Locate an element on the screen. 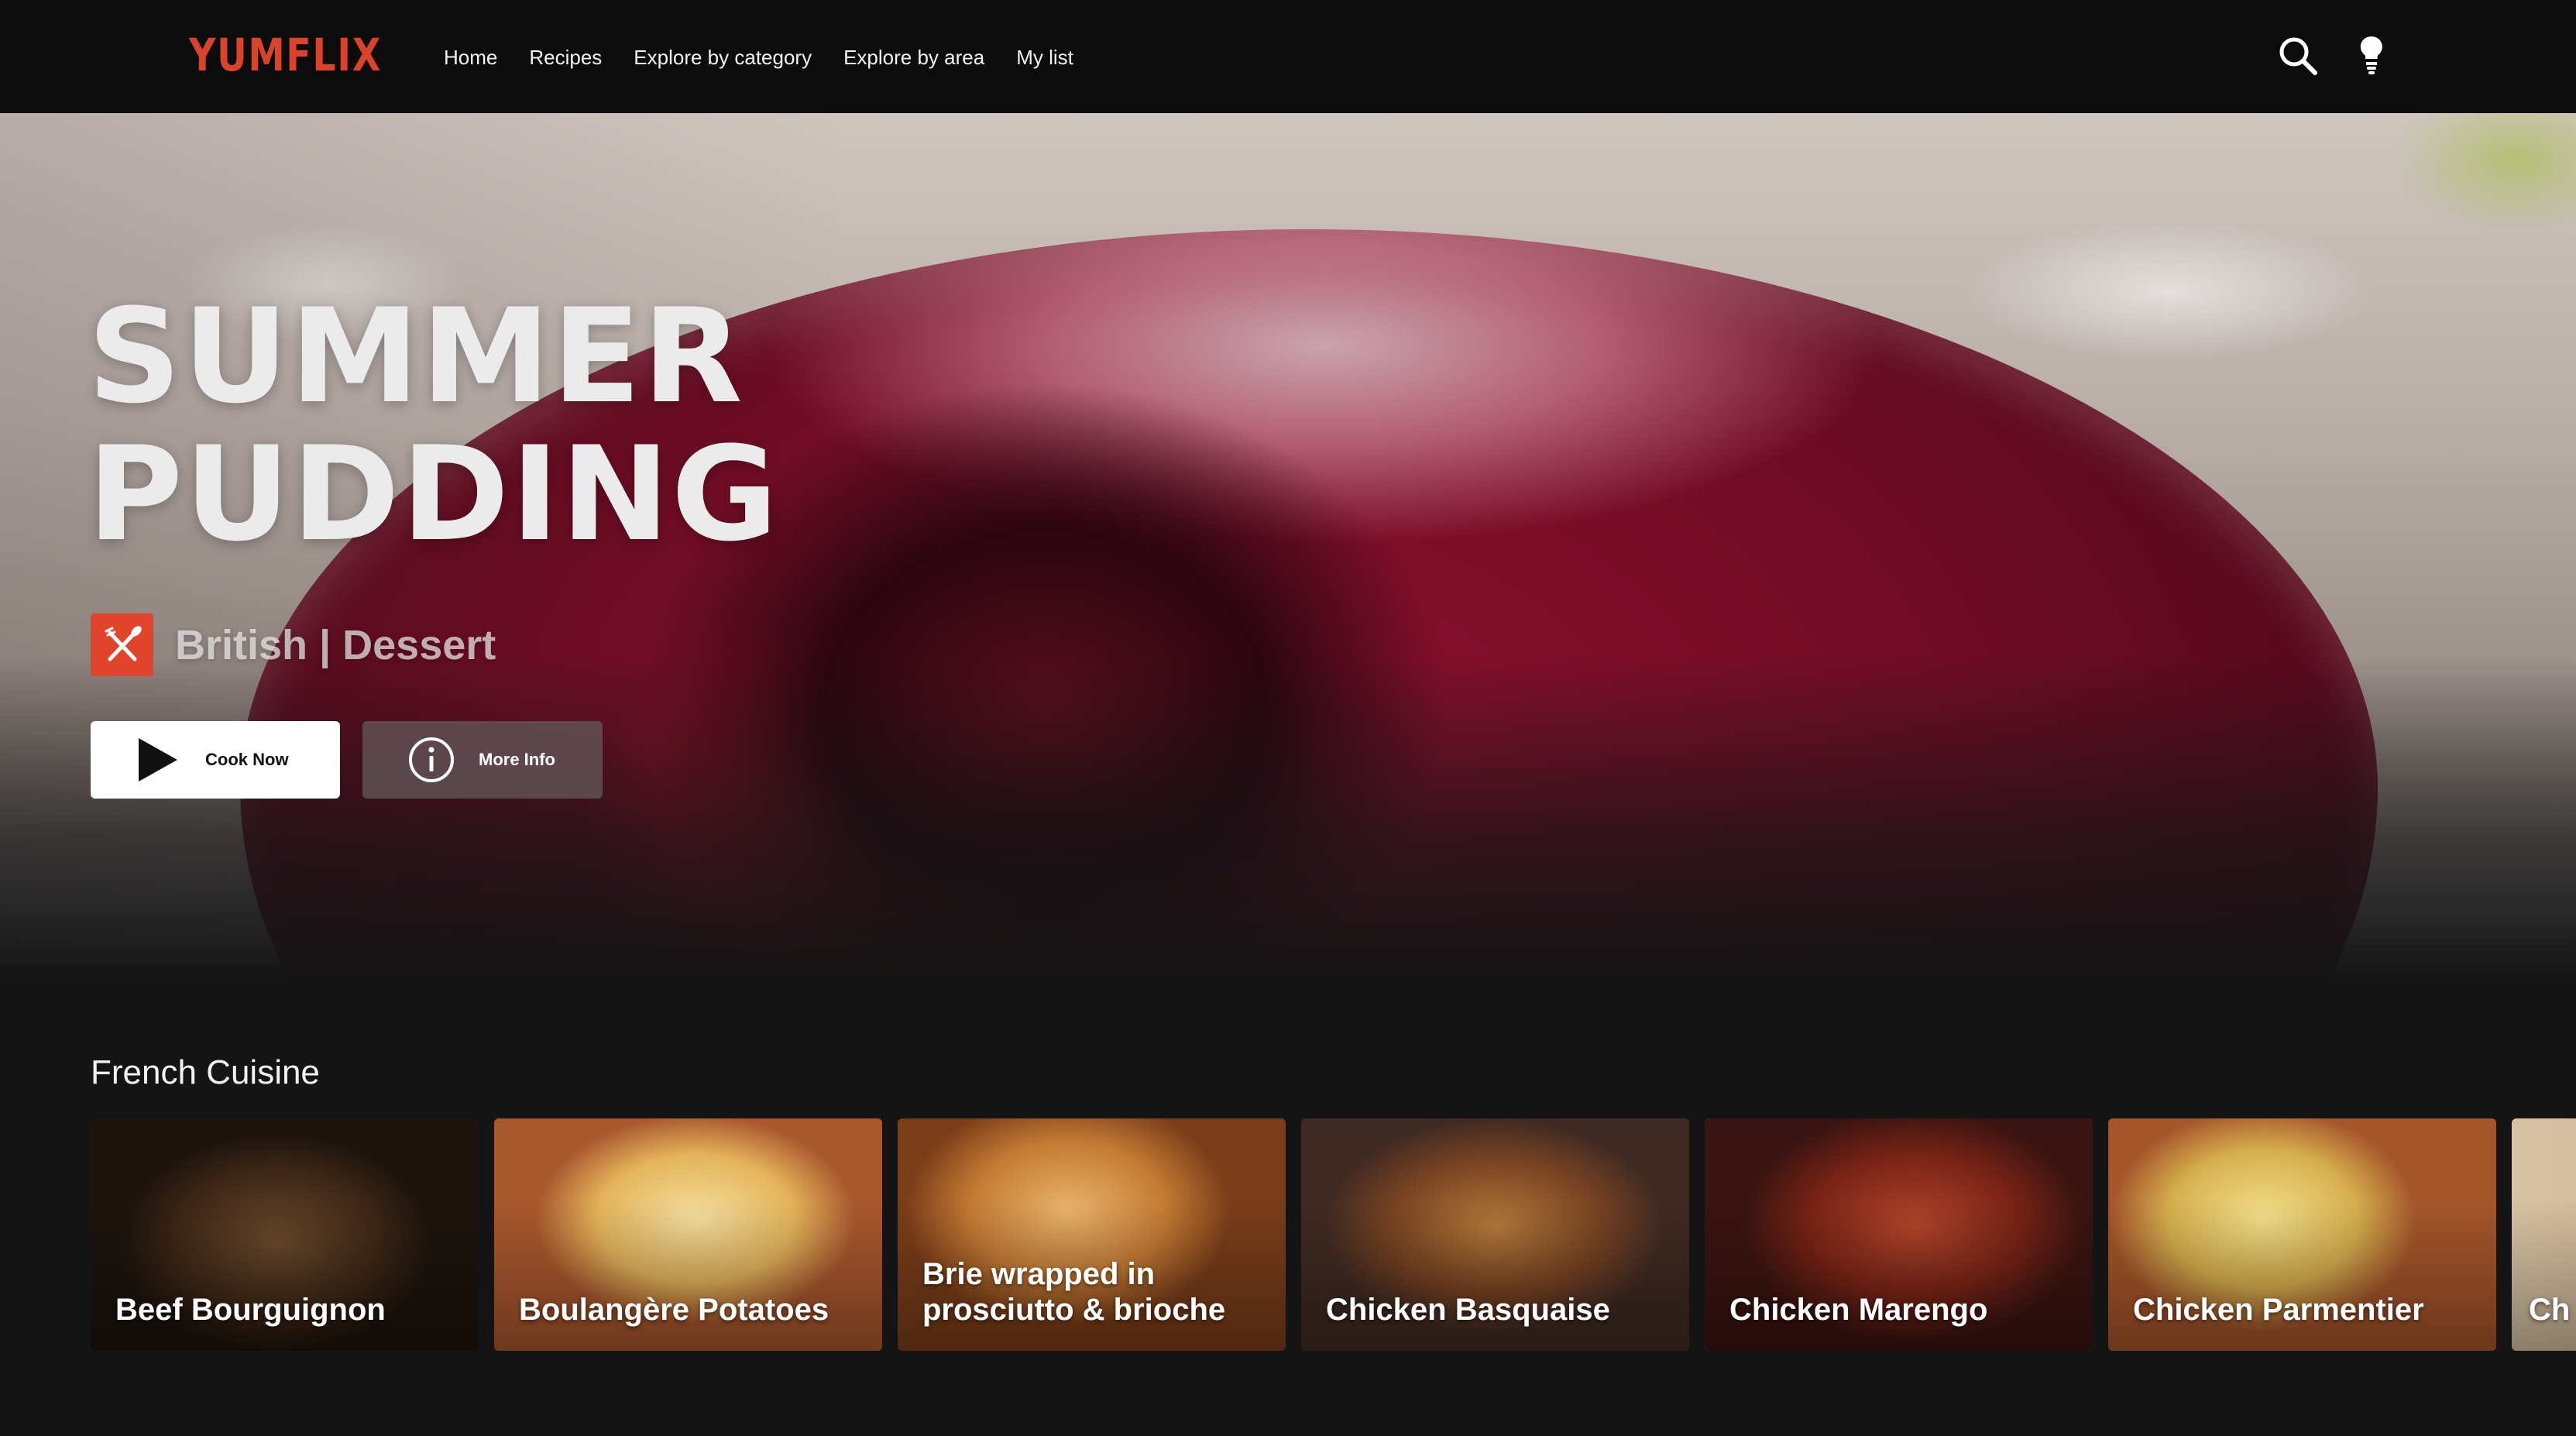  recipe-card-title: Boulangère Potatoes is located at coordinates (674, 1310).